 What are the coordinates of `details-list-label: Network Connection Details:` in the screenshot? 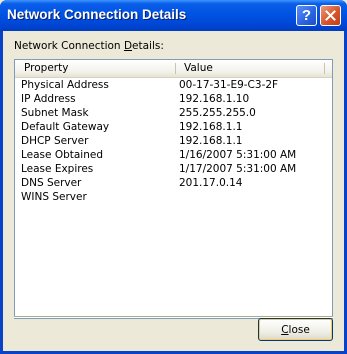 It's located at (89, 46).